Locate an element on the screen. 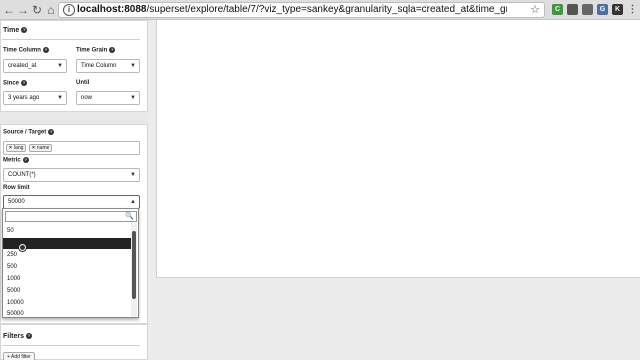 Image resolution: width=640 pixels, height=360 pixels. time-grain-select: Time Column ▼ is located at coordinates (108, 66).